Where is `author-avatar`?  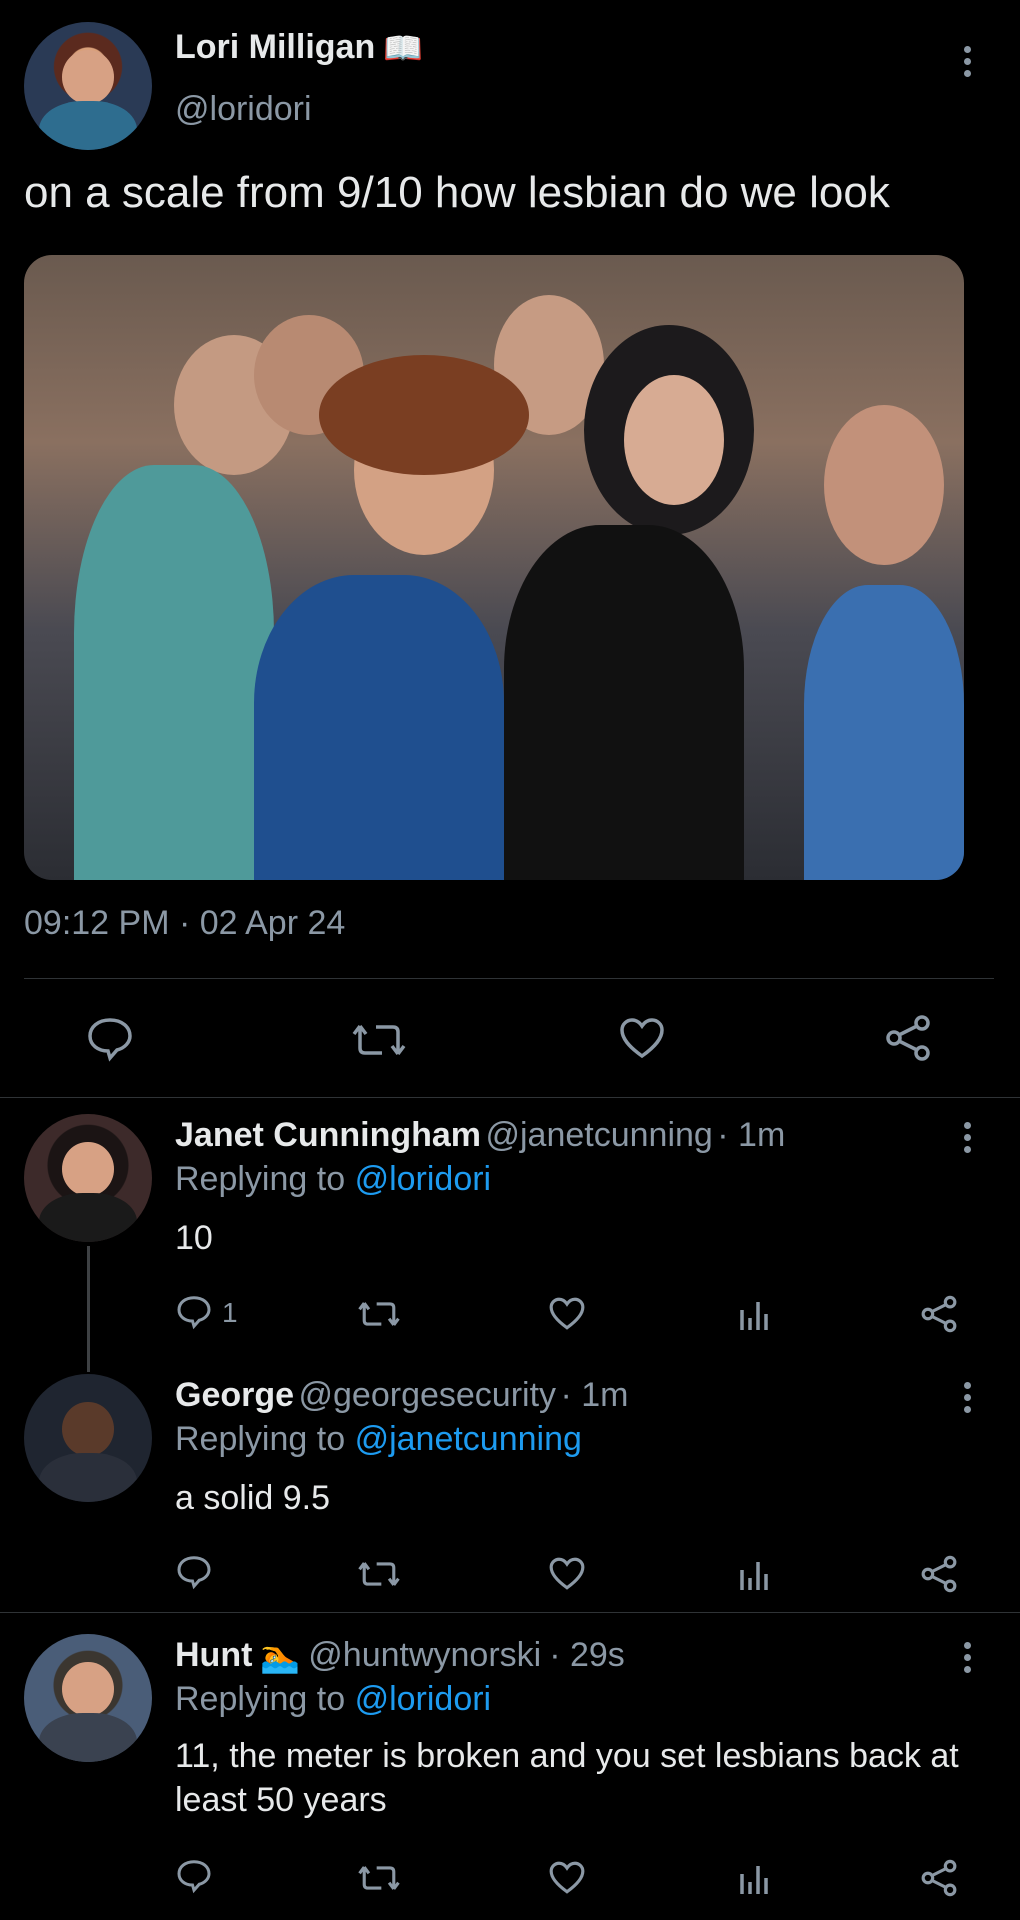 author-avatar is located at coordinates (88, 86).